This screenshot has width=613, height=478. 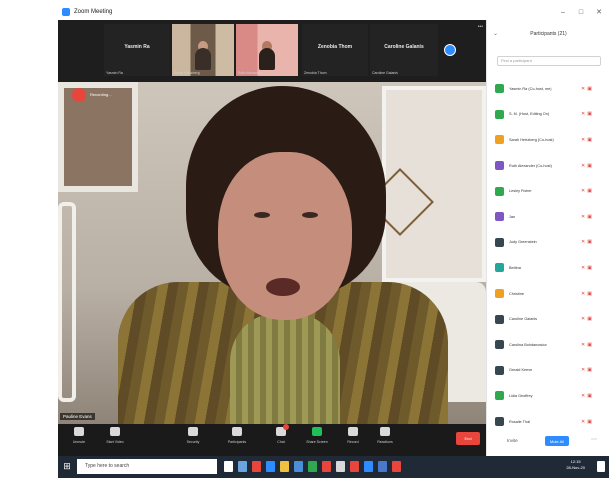 What do you see at coordinates (310, 215) in the screenshot?
I see `speaker-eye` at bounding box center [310, 215].